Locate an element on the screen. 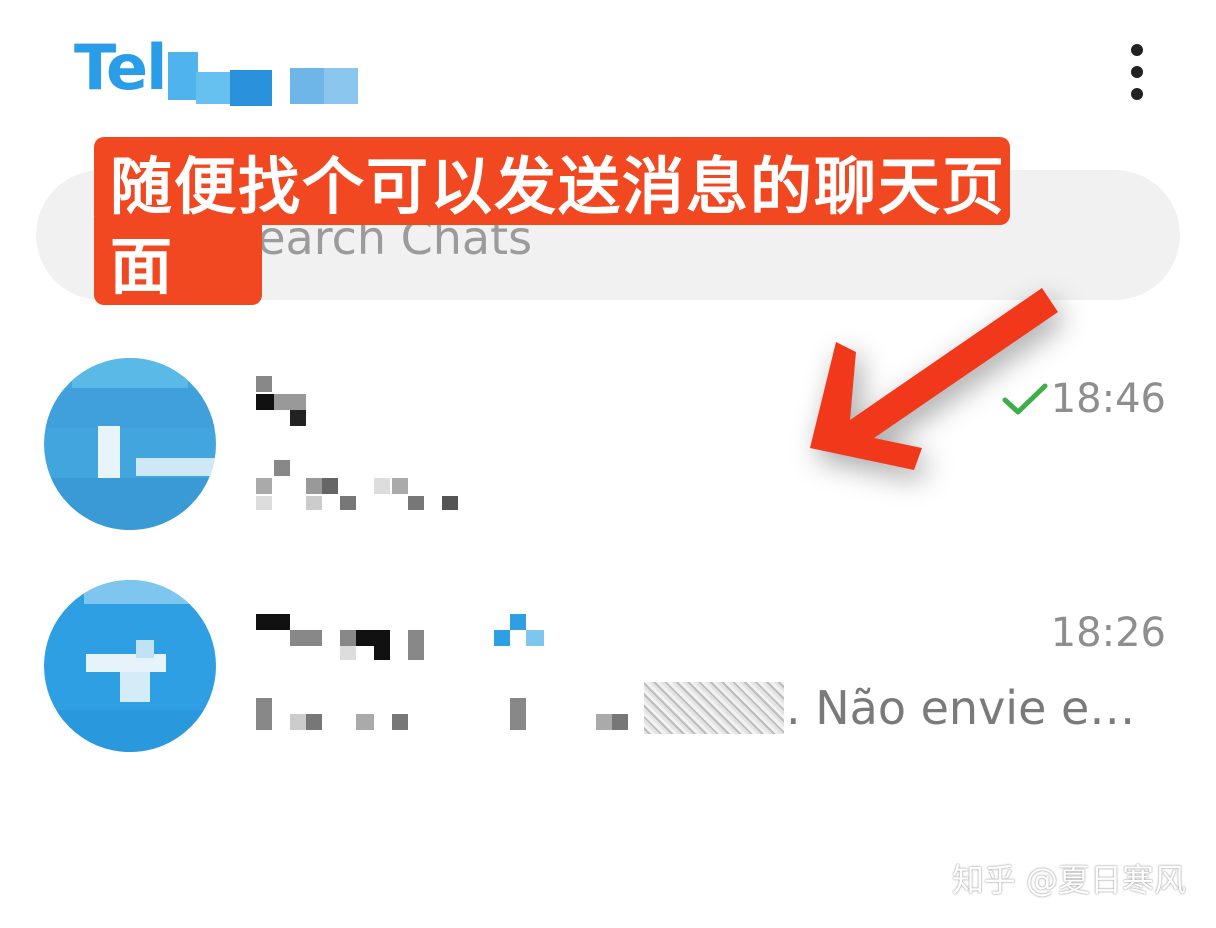 The height and width of the screenshot is (928, 1216). app-title: Tel is located at coordinates (120, 67).